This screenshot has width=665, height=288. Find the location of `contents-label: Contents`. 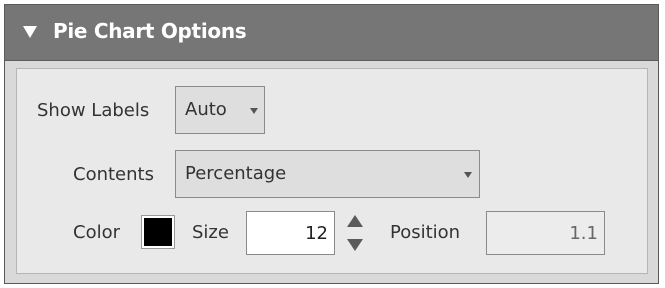

contents-label: Contents is located at coordinates (113, 174).